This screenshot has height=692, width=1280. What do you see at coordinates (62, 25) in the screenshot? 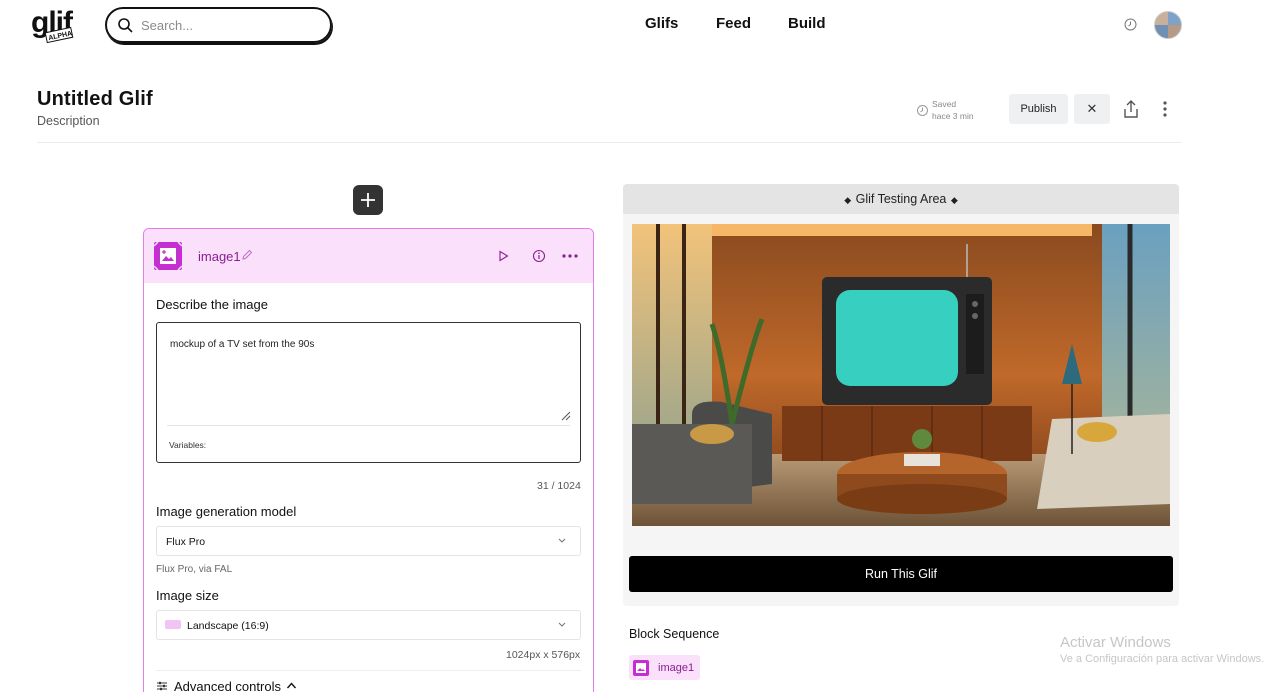
I see `glif-logo: glif ALPHA` at bounding box center [62, 25].